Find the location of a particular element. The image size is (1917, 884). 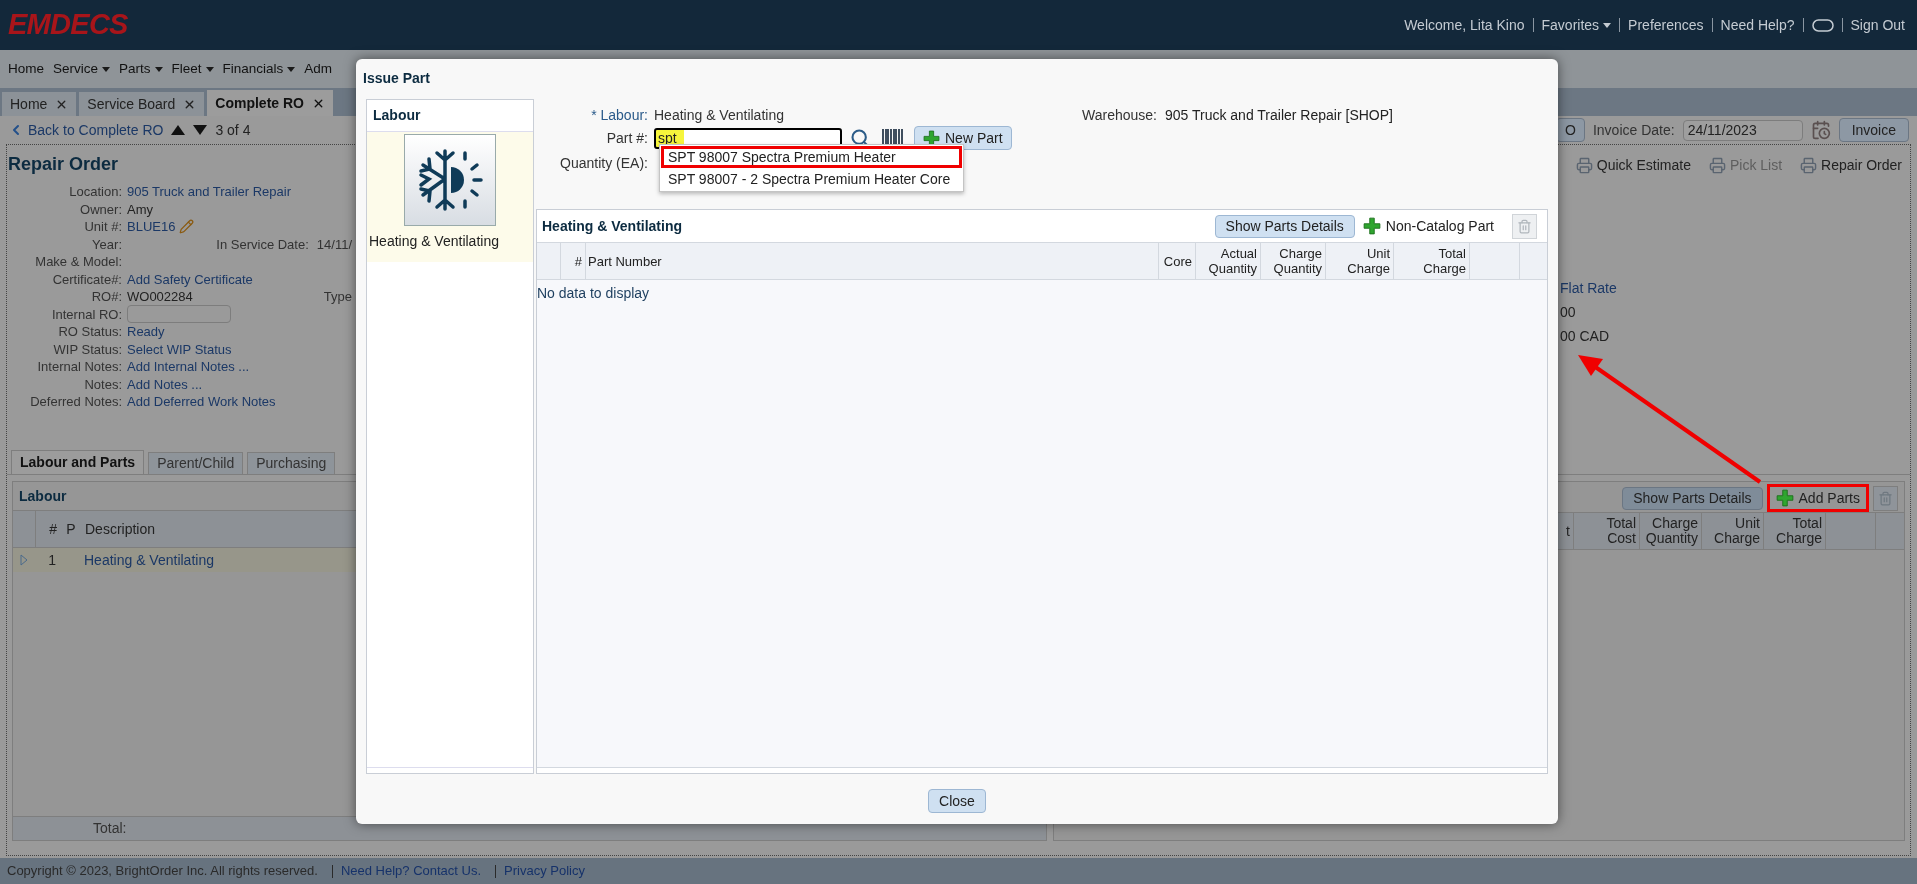

column-header: Core is located at coordinates (1177, 261).